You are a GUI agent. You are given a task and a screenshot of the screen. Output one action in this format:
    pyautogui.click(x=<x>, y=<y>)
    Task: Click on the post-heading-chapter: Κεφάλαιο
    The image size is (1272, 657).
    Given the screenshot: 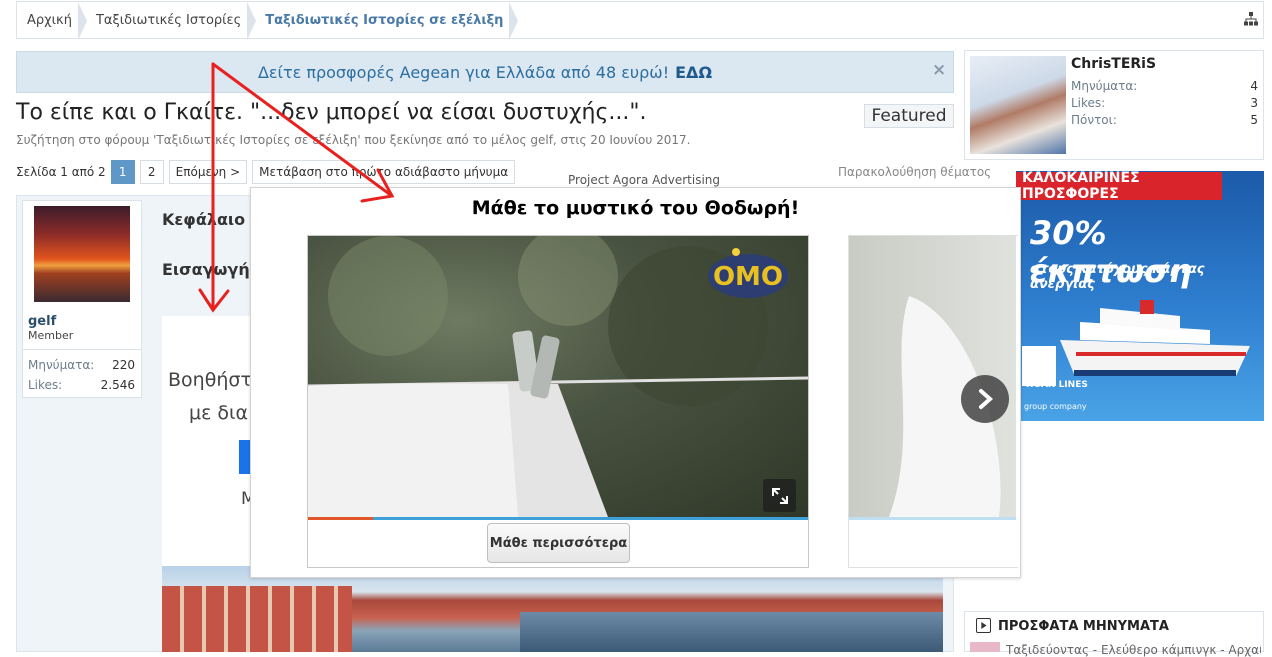 What is the action you would take?
    pyautogui.click(x=204, y=219)
    